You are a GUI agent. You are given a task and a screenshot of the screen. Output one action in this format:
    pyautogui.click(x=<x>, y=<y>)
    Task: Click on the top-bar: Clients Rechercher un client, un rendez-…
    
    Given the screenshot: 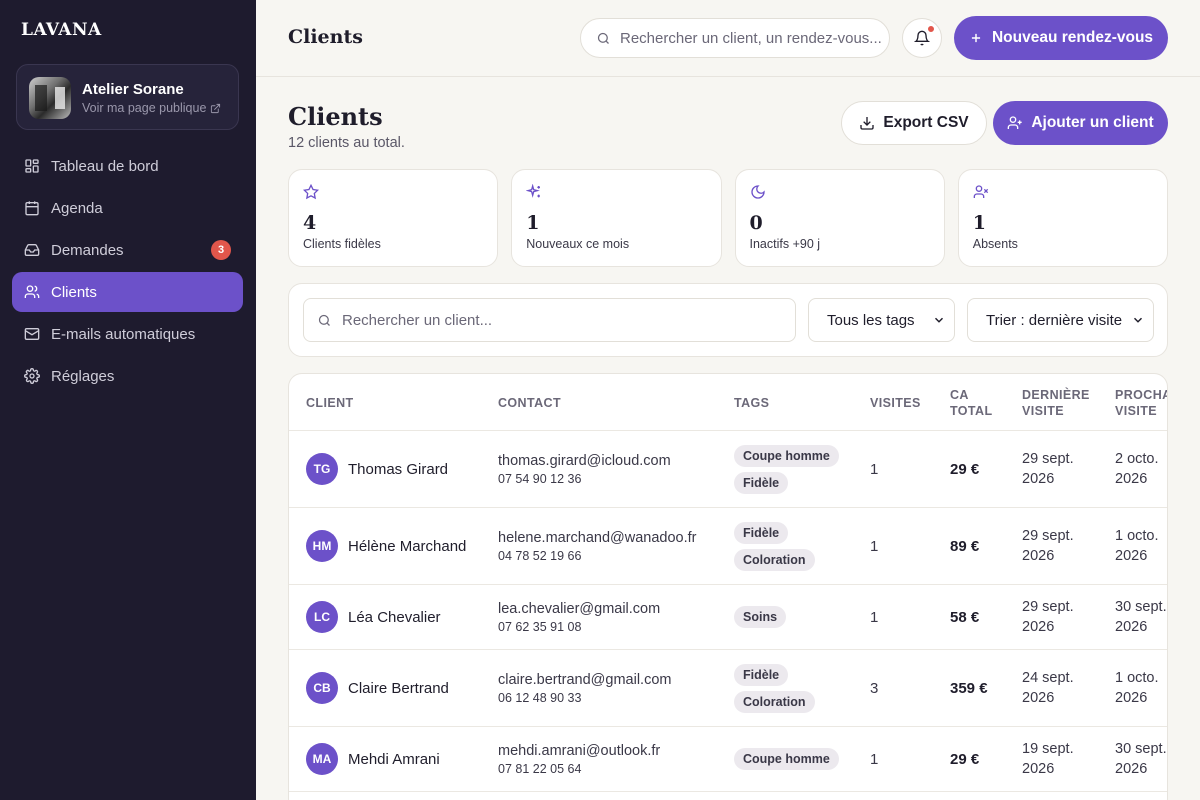 What is the action you would take?
    pyautogui.click(x=728, y=38)
    